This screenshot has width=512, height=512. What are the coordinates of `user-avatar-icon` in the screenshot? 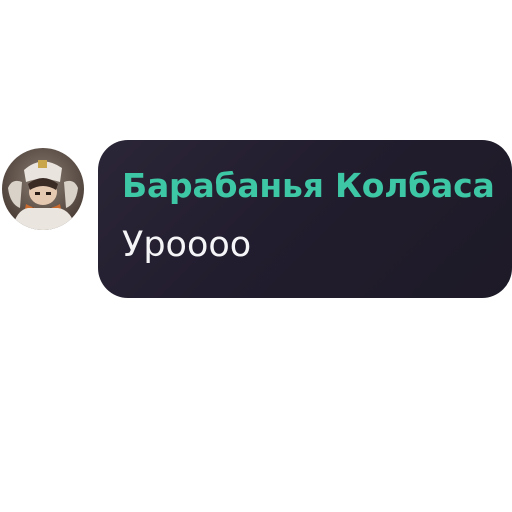 It's located at (43, 189).